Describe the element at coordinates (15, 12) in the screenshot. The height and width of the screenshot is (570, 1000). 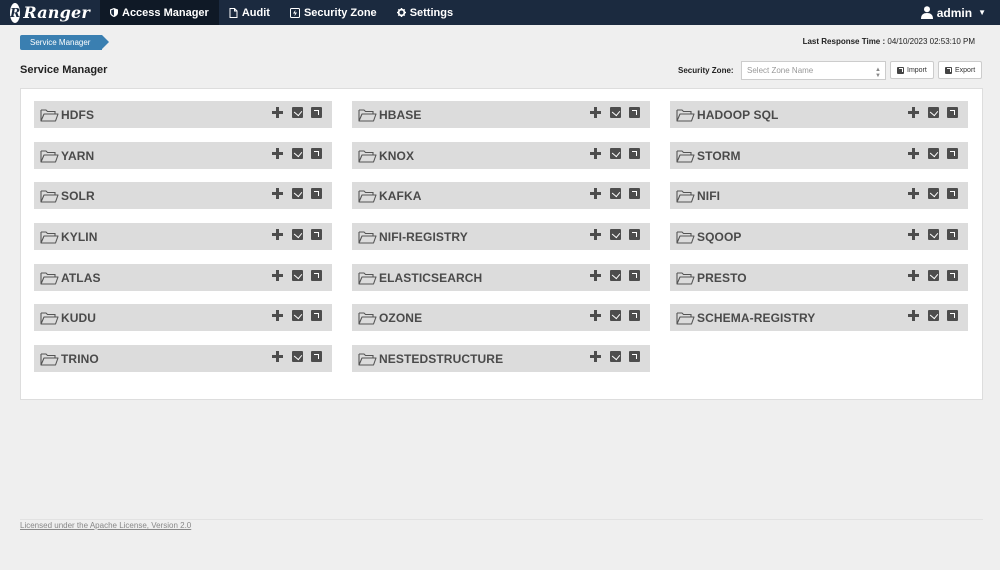
I see `ranger-logo-icon: R` at that location.